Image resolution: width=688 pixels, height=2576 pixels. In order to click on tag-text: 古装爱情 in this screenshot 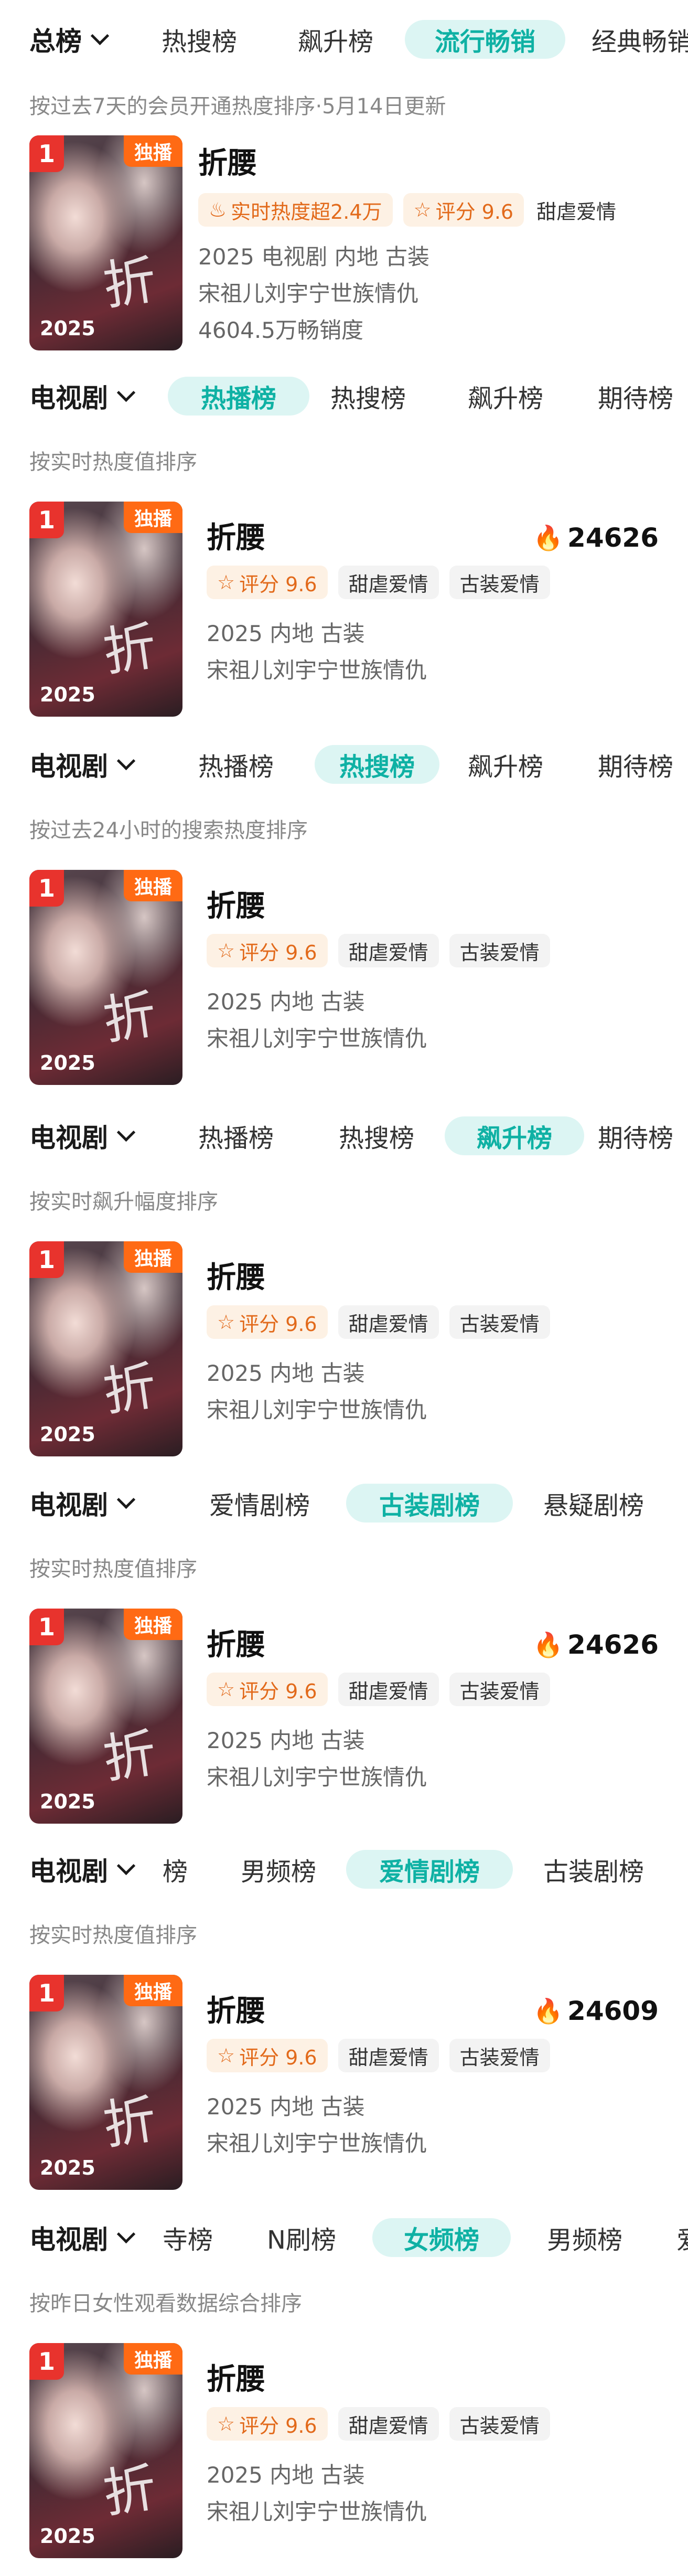, I will do `click(499, 1324)`.